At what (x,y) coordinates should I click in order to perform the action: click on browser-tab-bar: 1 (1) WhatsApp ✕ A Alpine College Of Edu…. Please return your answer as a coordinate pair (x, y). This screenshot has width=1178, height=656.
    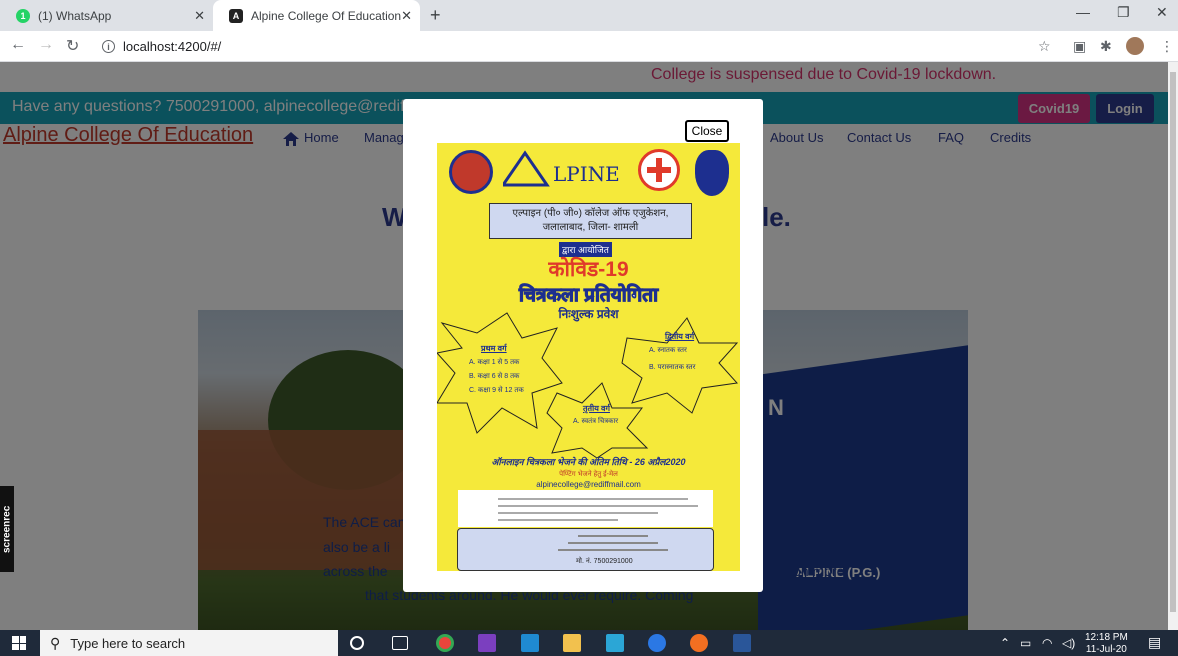
    Looking at the image, I should click on (589, 15).